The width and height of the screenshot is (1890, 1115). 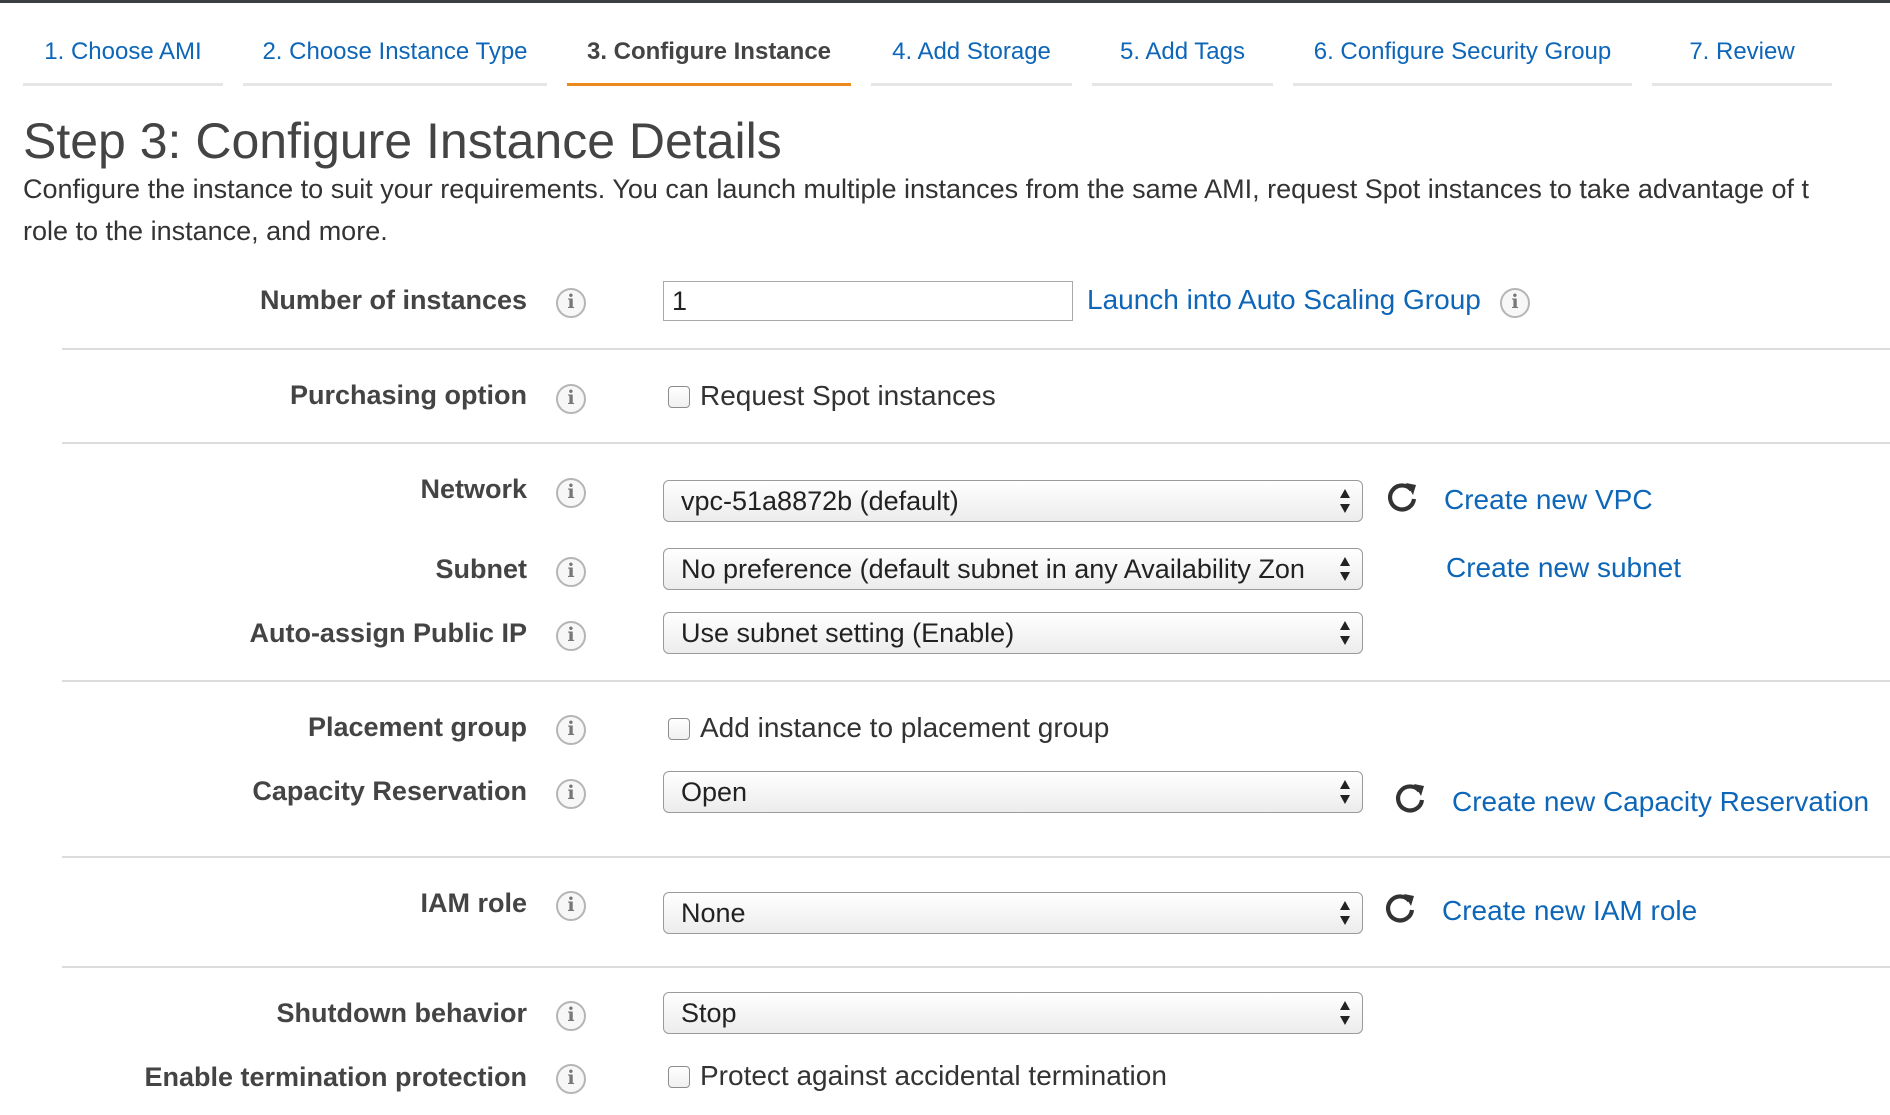 What do you see at coordinates (1013, 913) in the screenshot?
I see `iam-role-select: None` at bounding box center [1013, 913].